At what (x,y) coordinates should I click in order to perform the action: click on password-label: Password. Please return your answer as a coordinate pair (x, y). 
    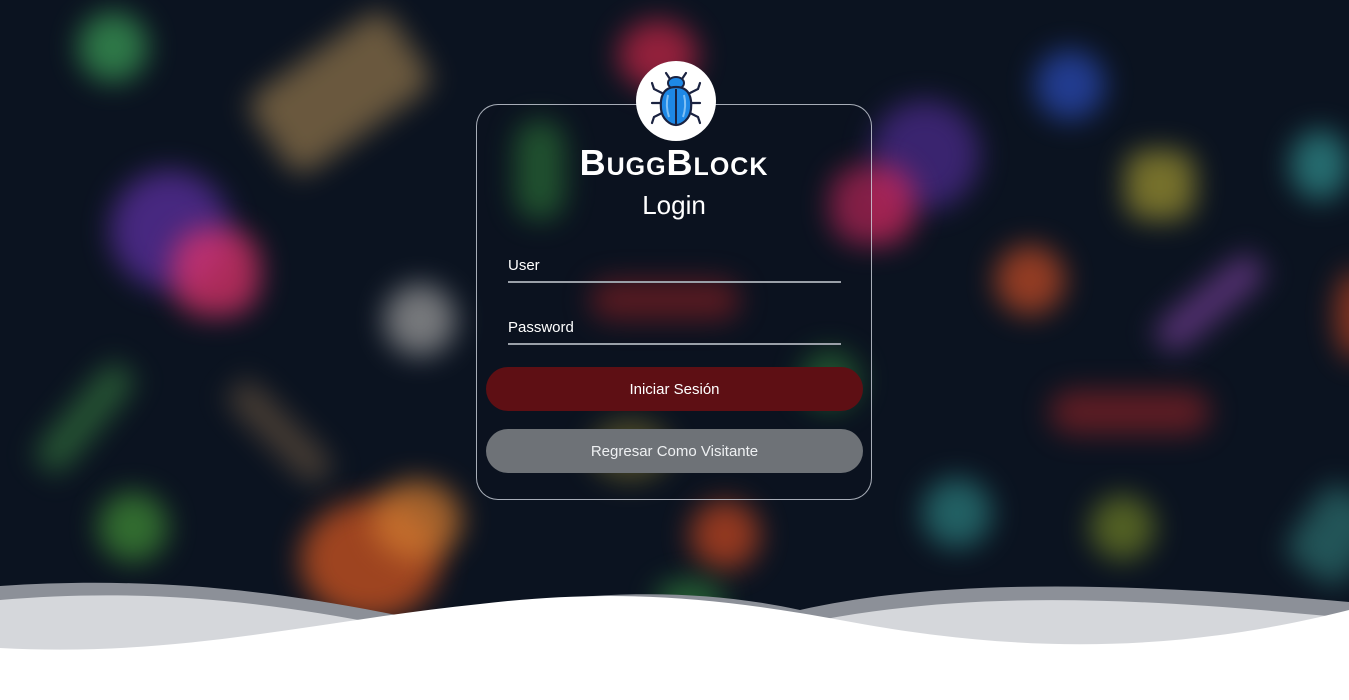
    Looking at the image, I should click on (541, 327).